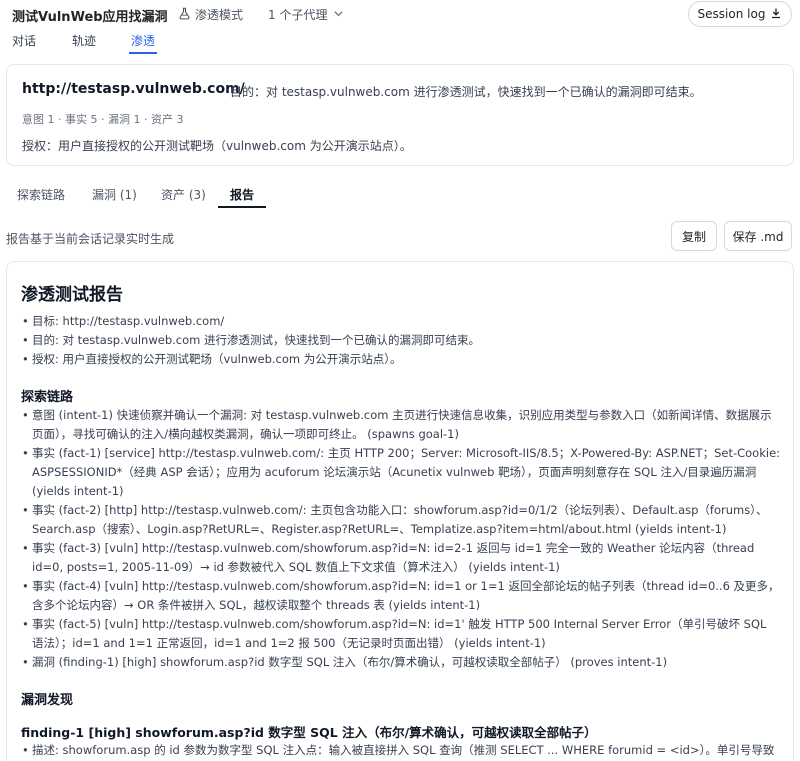 The width and height of the screenshot is (800, 761). I want to click on report-note: 报告基于当前会话记录实时生成, so click(90, 239).